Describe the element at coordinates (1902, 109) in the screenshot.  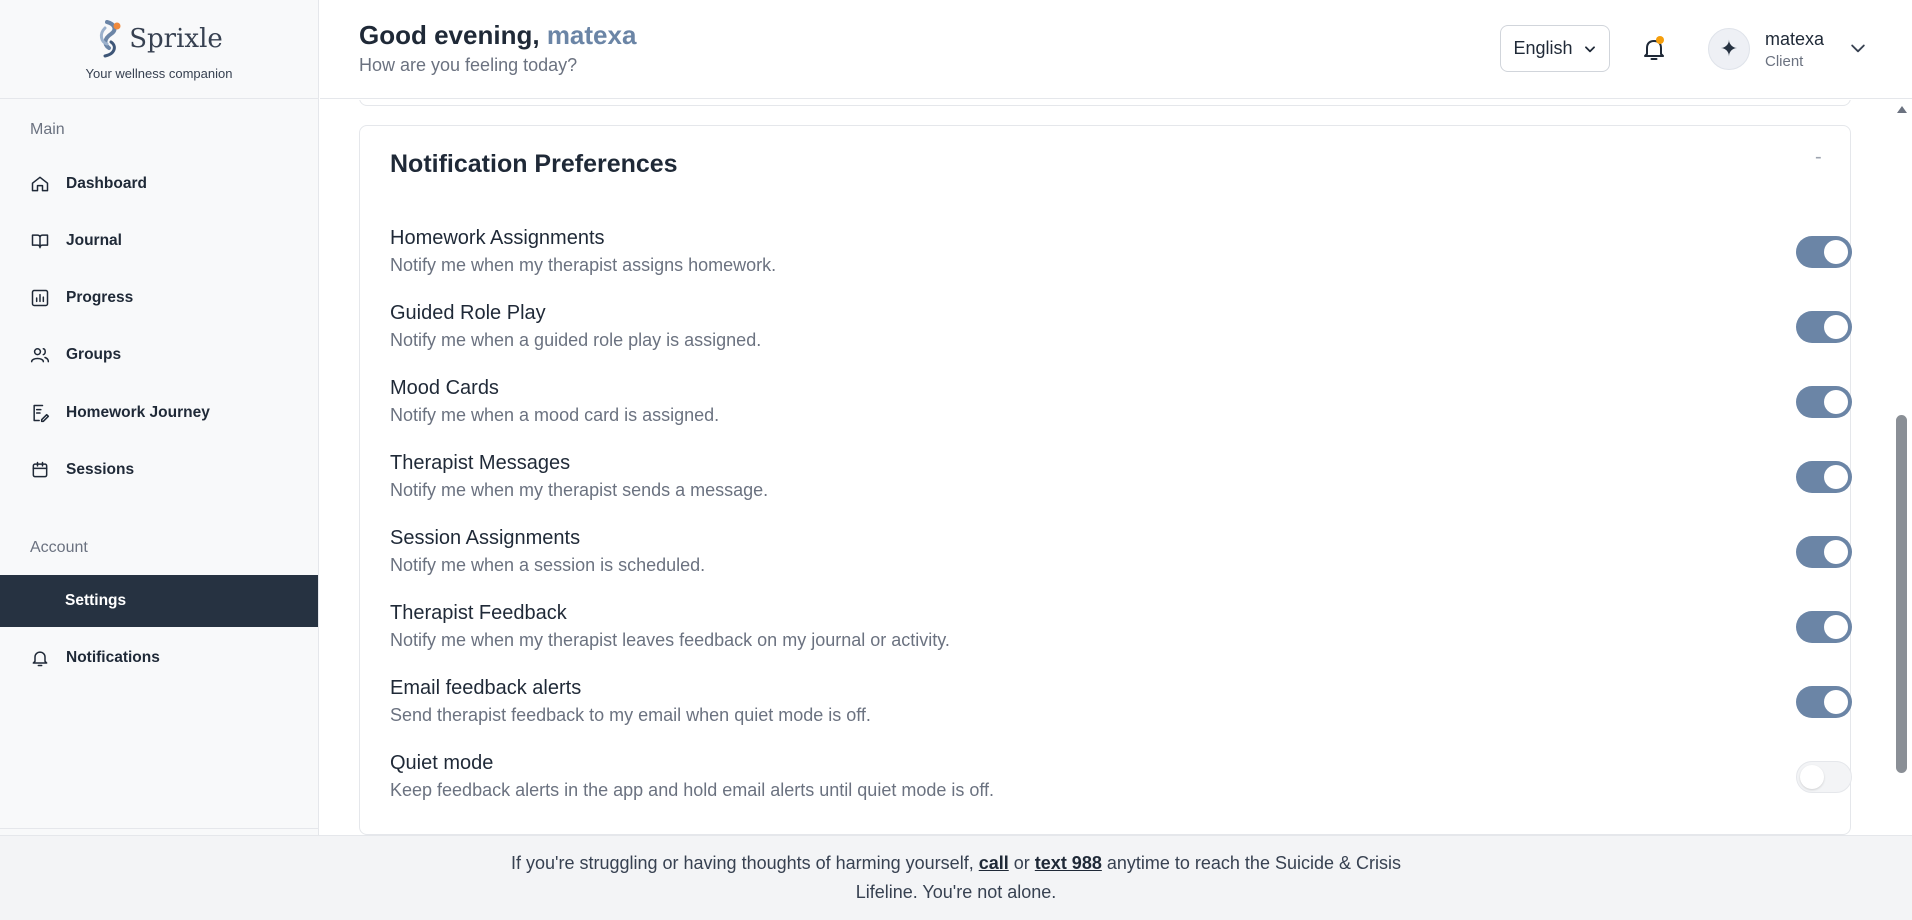
I see `scroll-up-arrow-icon` at that location.